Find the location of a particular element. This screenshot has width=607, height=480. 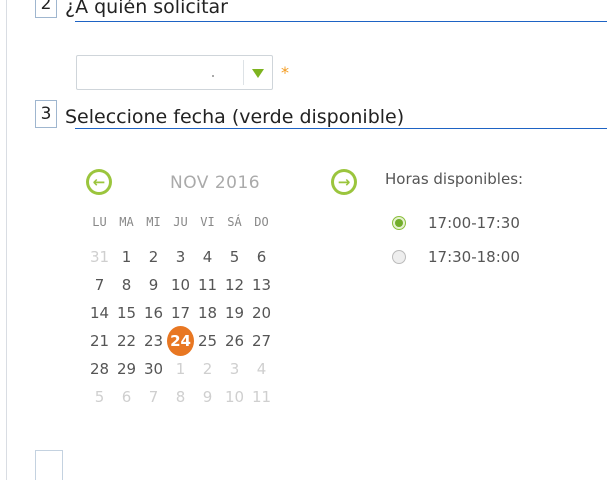

calendar-day: 23 is located at coordinates (153, 341).